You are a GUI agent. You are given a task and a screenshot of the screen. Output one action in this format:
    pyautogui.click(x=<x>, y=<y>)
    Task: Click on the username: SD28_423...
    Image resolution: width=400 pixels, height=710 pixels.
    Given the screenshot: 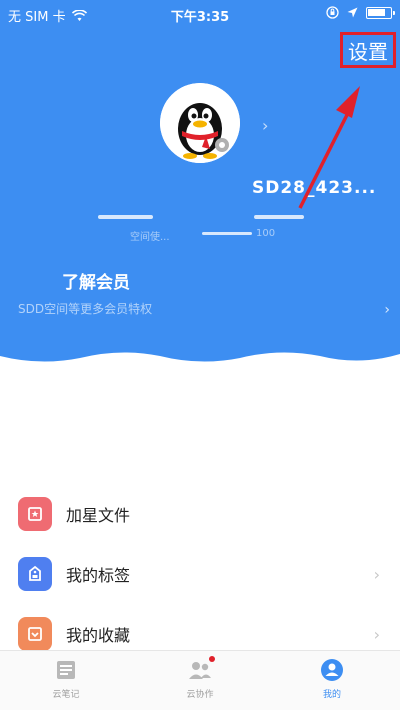 What is the action you would take?
    pyautogui.click(x=314, y=188)
    